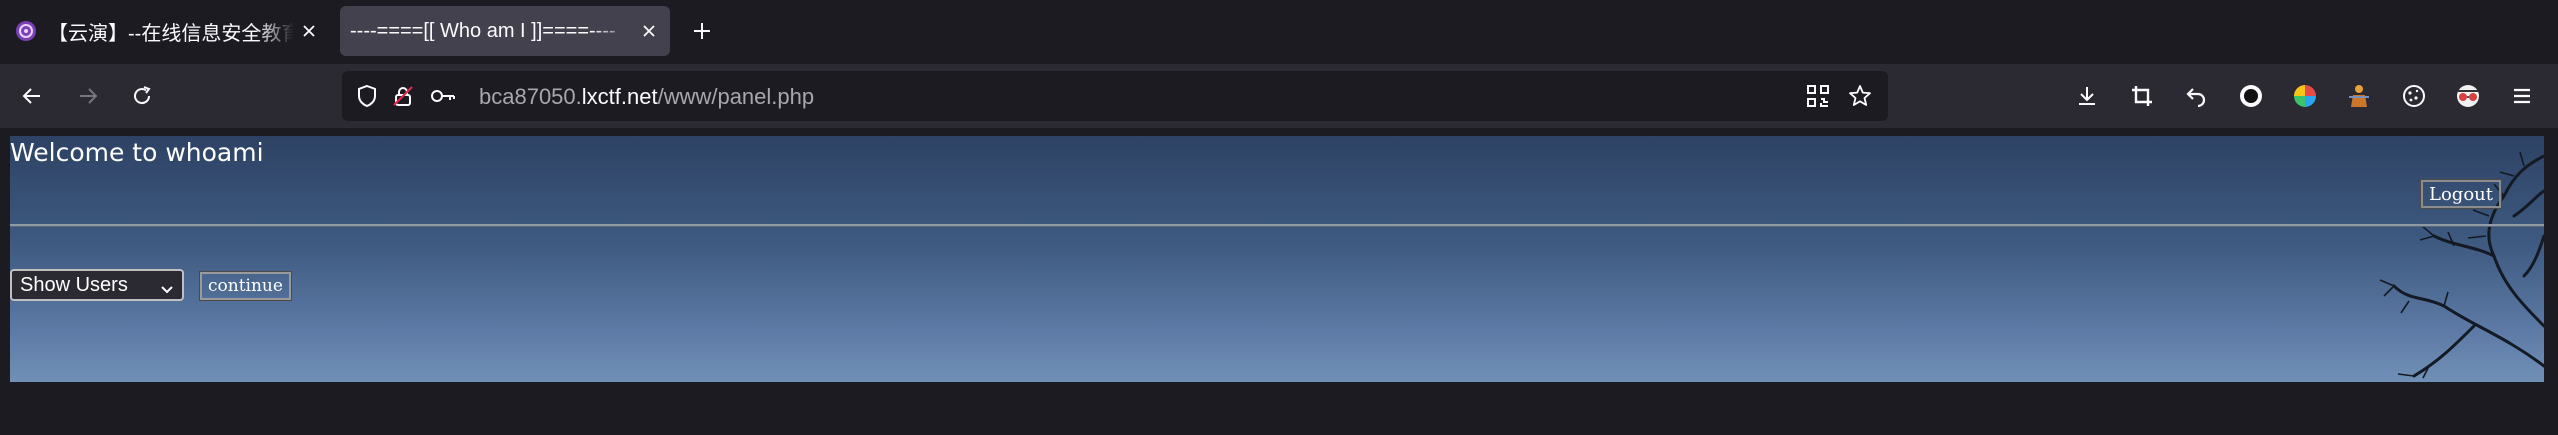 This screenshot has height=435, width=2558. I want to click on address-bar: bca87050.lxctf.net/www/panel.php, so click(1115, 96).